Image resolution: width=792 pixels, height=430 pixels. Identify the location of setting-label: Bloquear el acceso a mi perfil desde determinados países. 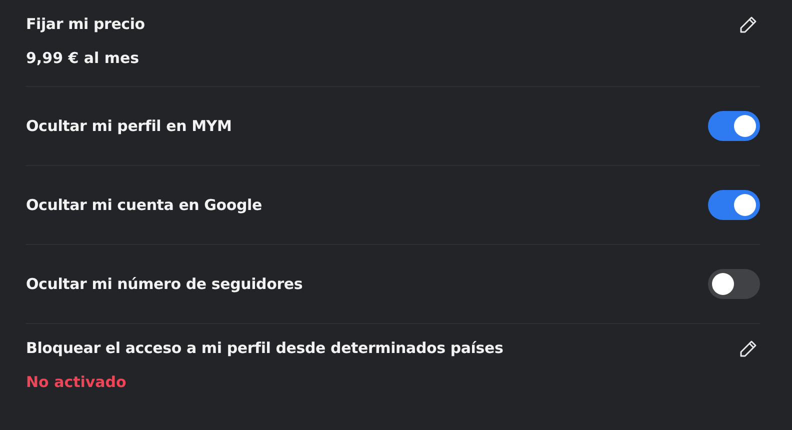
(265, 348).